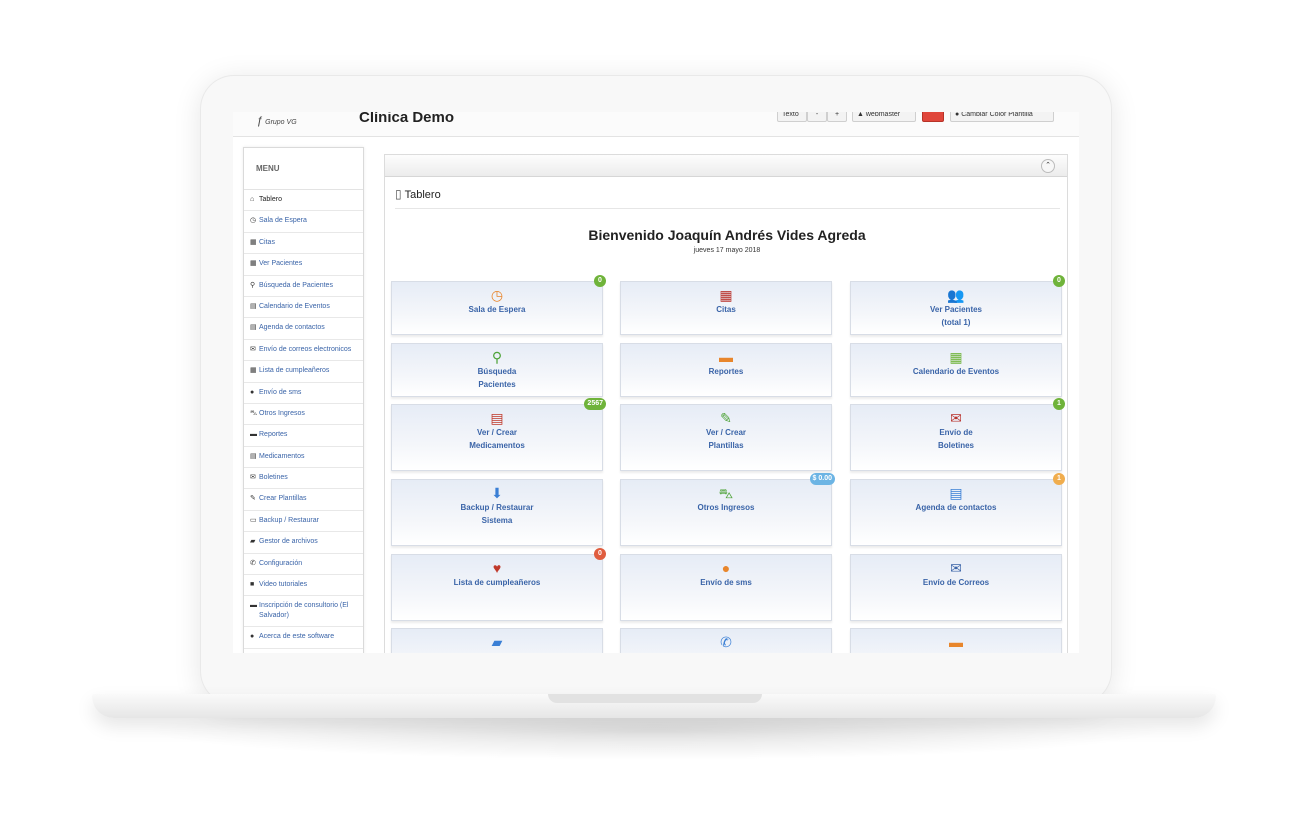  What do you see at coordinates (726, 587) in the screenshot?
I see `dashboard-tile: ● Envío de sms` at bounding box center [726, 587].